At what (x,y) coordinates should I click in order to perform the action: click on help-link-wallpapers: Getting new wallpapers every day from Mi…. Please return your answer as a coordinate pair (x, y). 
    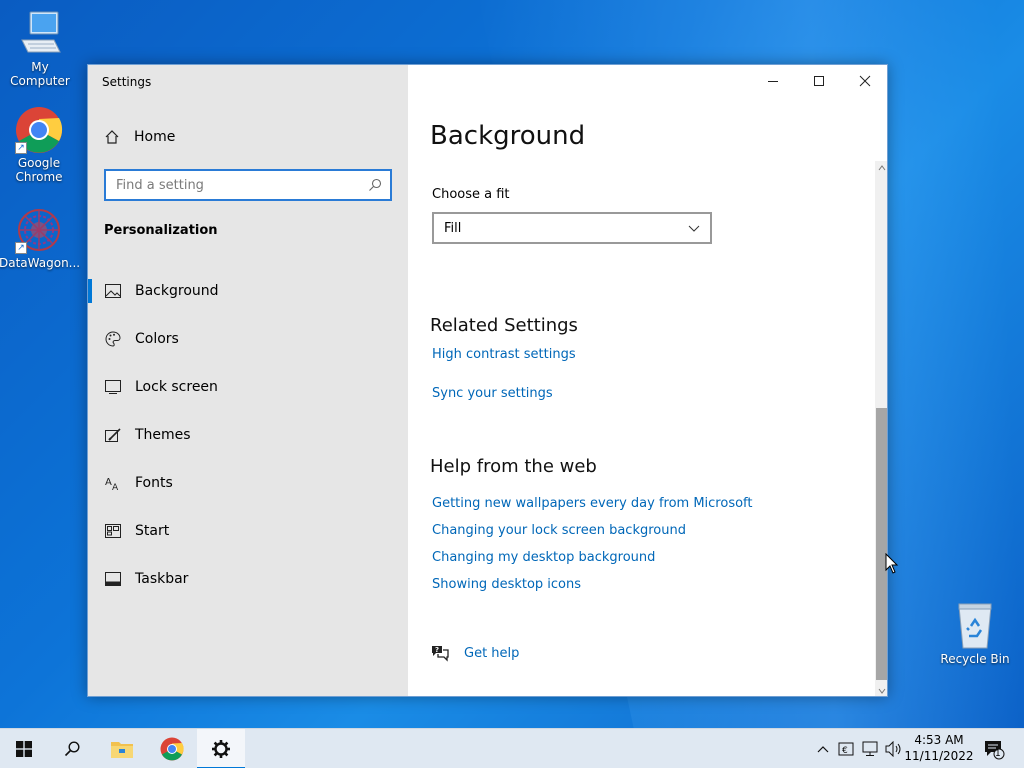
    Looking at the image, I should click on (592, 503).